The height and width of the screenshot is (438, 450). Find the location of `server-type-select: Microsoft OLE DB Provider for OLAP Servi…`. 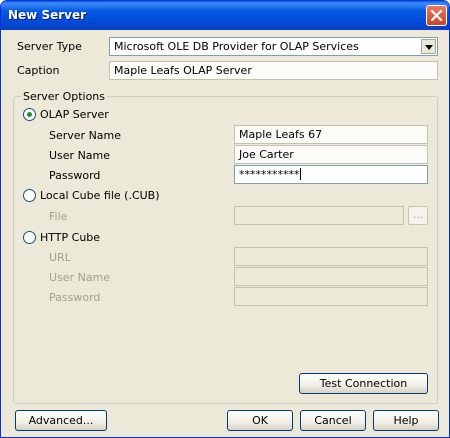

server-type-select: Microsoft OLE DB Provider for OLAP Servi… is located at coordinates (273, 46).